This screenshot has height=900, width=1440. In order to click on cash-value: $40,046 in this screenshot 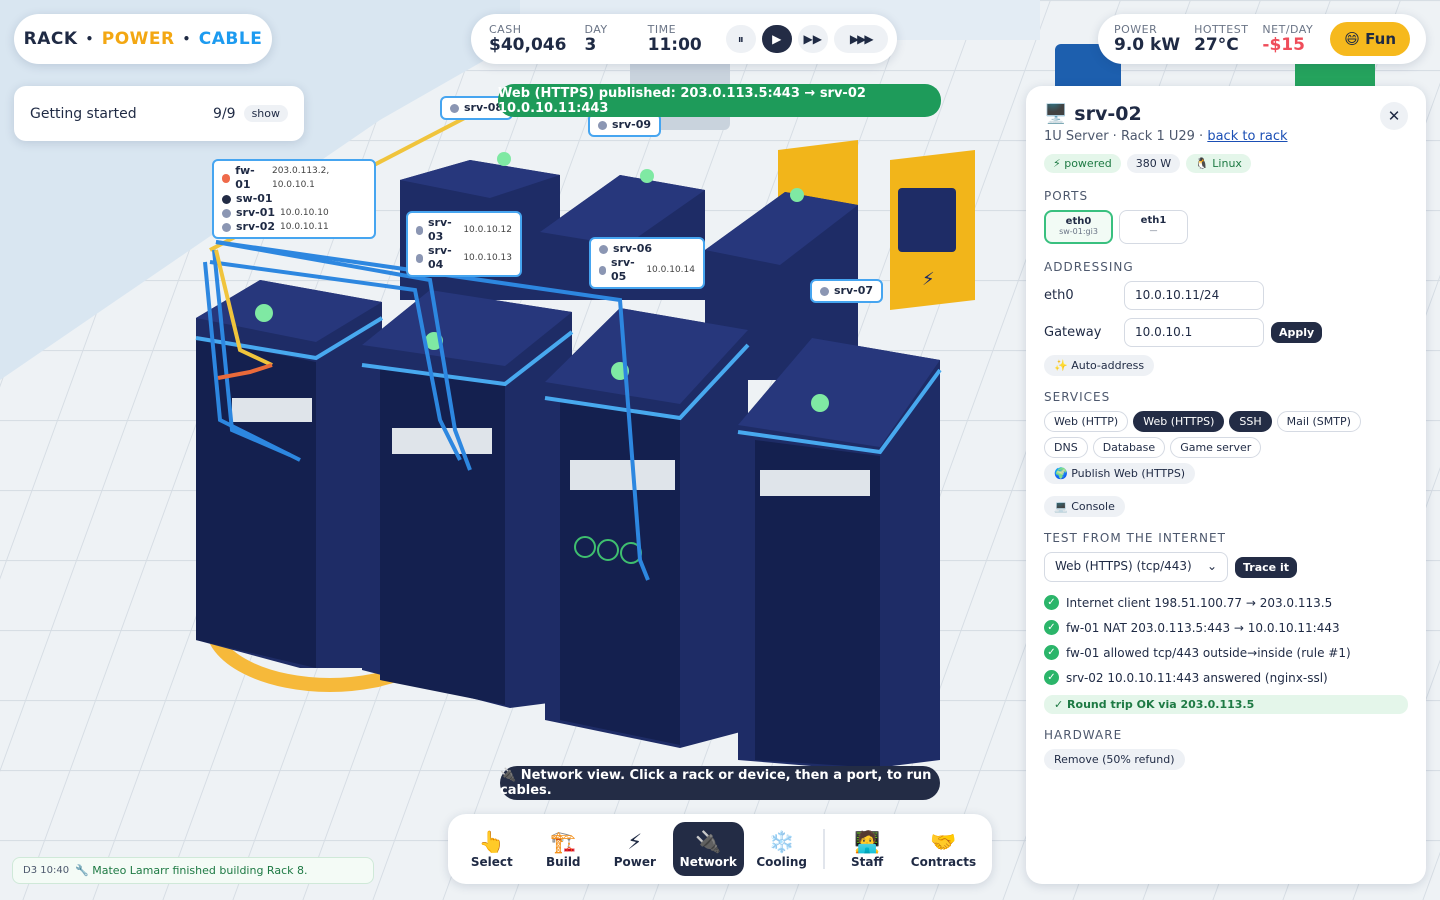, I will do `click(528, 45)`.